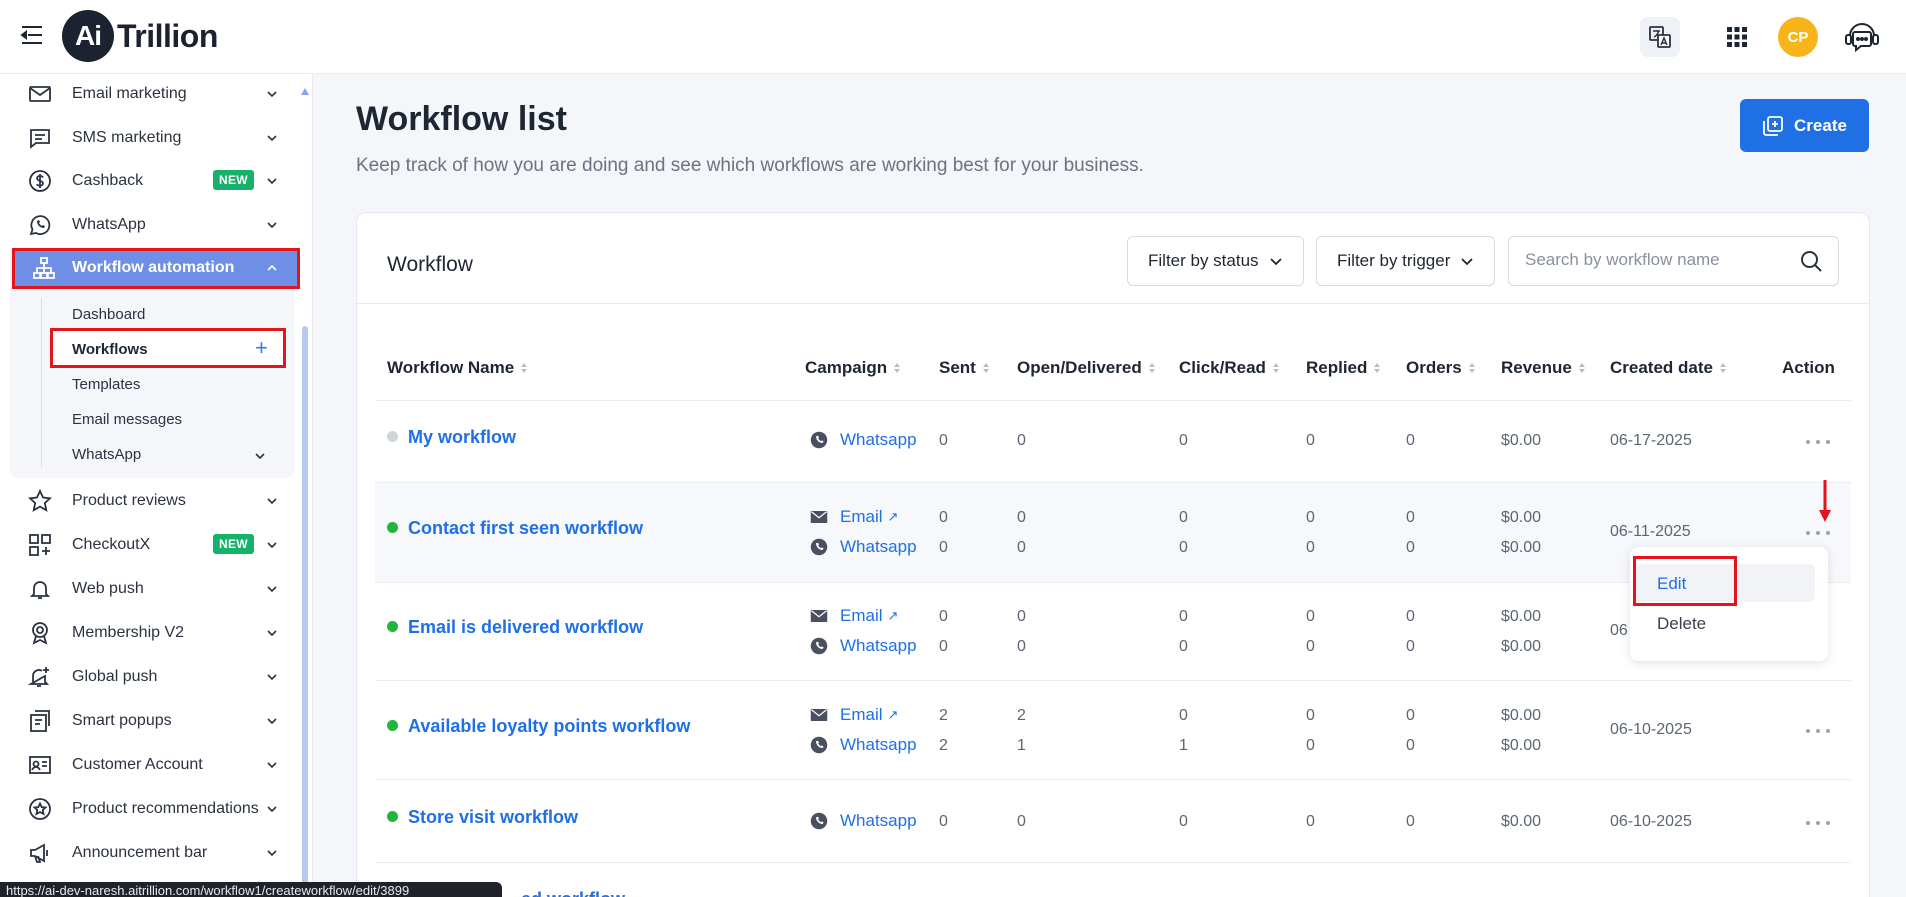 The width and height of the screenshot is (1906, 897). I want to click on add-workflow-icon: +, so click(261, 348).